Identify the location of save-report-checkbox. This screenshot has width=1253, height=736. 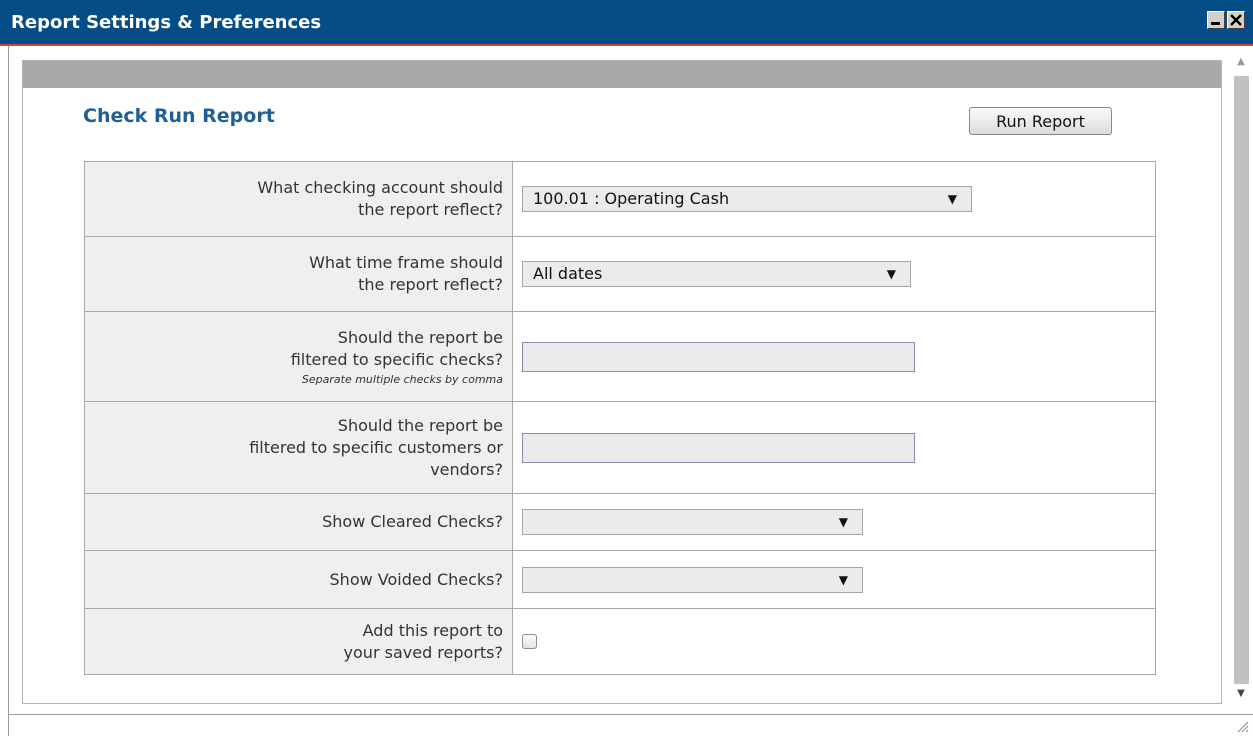
(529, 641).